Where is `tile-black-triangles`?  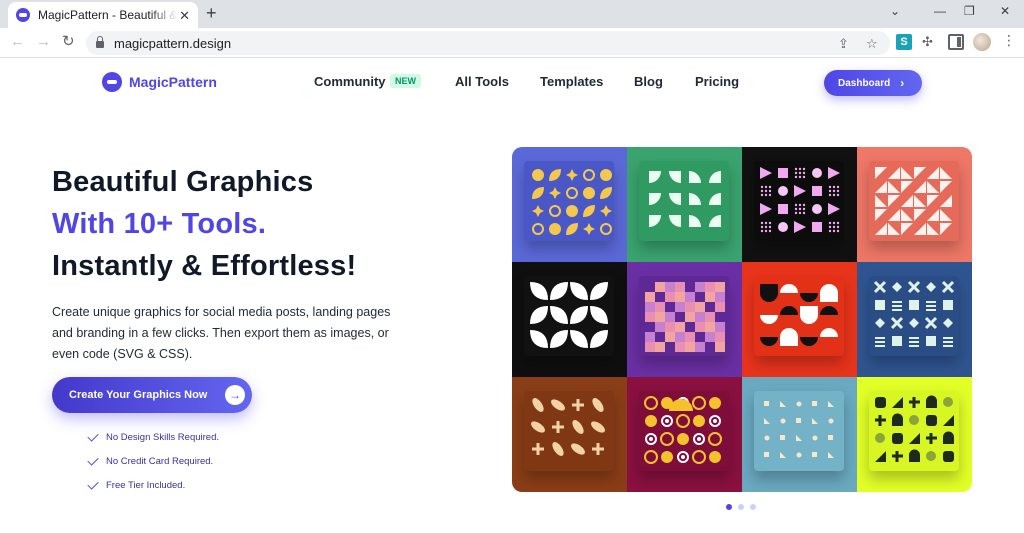
tile-black-triangles is located at coordinates (799, 204).